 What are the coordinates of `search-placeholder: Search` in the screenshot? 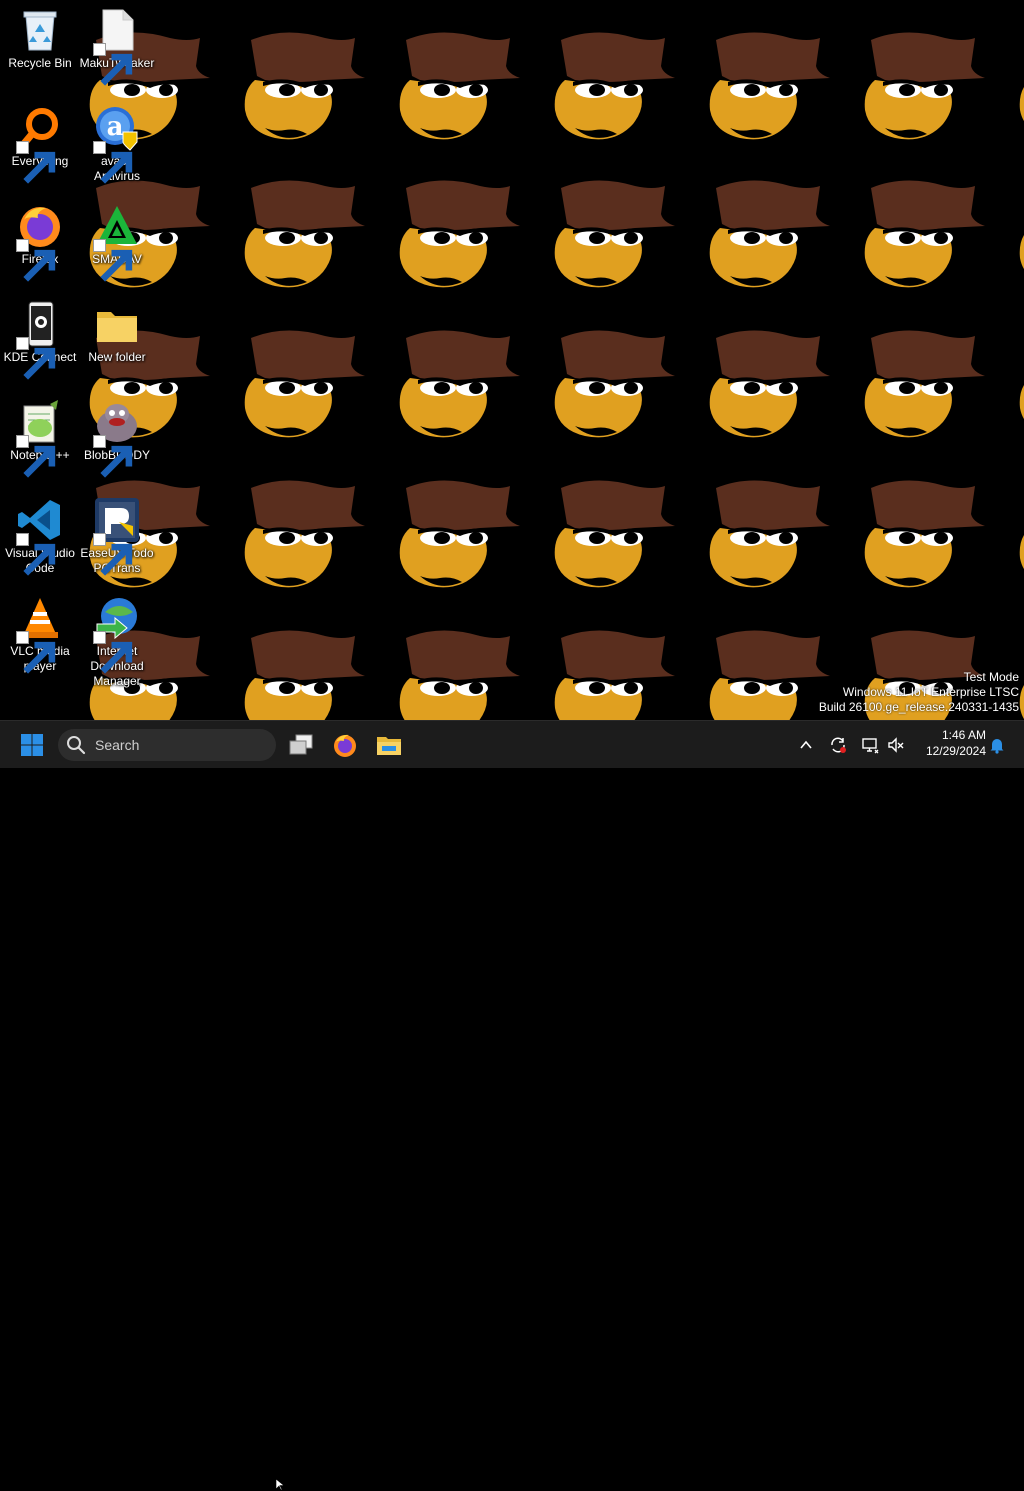 It's located at (117, 745).